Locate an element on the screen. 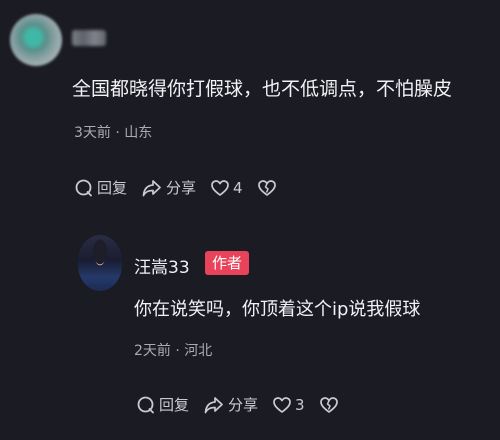 The width and height of the screenshot is (500, 440). dislike-button is located at coordinates (267, 188).